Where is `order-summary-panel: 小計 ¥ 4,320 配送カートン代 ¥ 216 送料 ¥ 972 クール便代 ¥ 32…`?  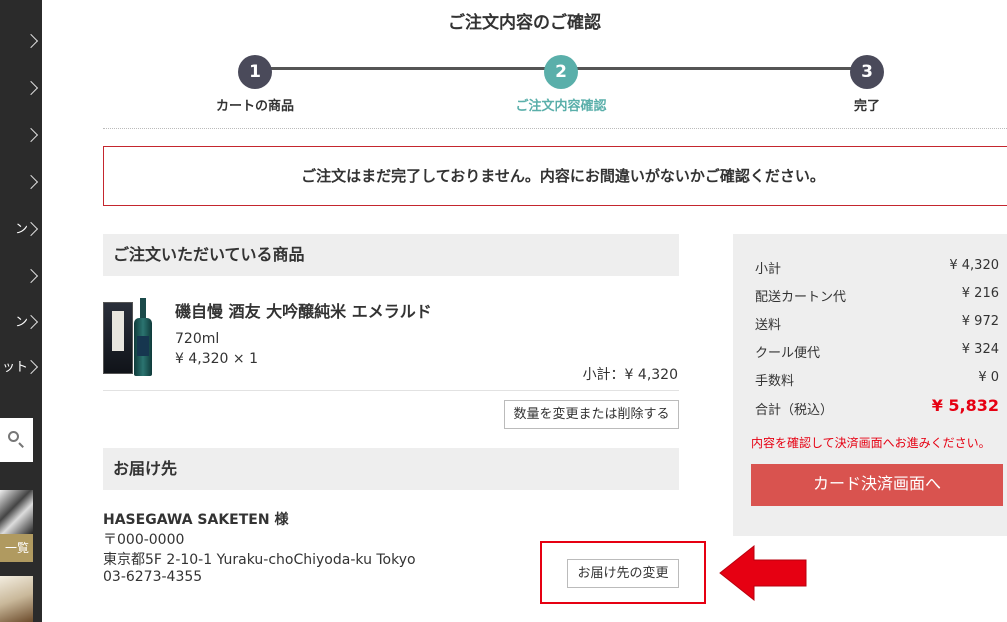
order-summary-panel: 小計 ¥ 4,320 配送カートン代 ¥ 216 送料 ¥ 972 クール便代 ¥ 32… is located at coordinates (870, 385).